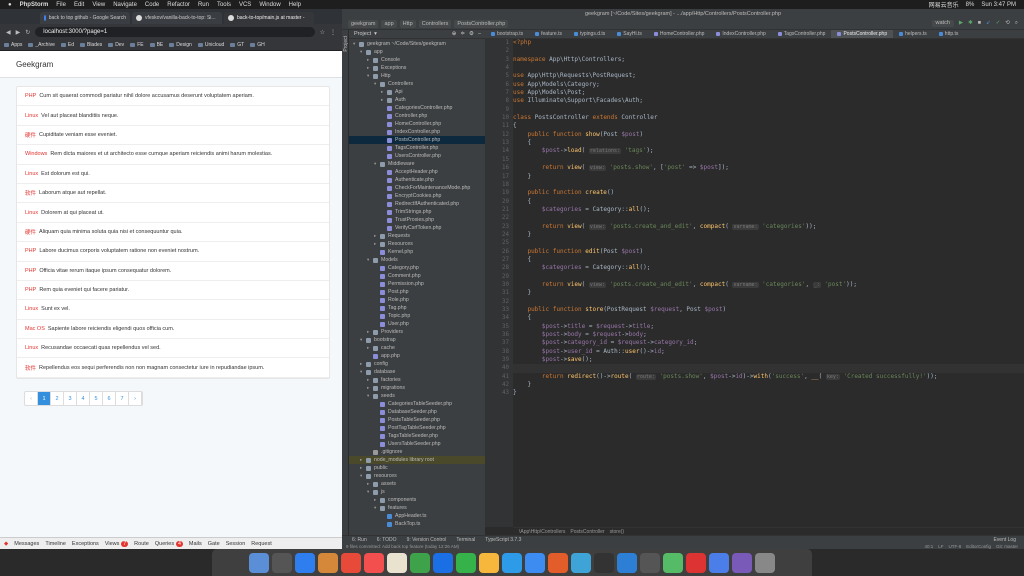  What do you see at coordinates (245, 5) in the screenshot?
I see `menubar-item-vcs: VCS` at bounding box center [245, 5].